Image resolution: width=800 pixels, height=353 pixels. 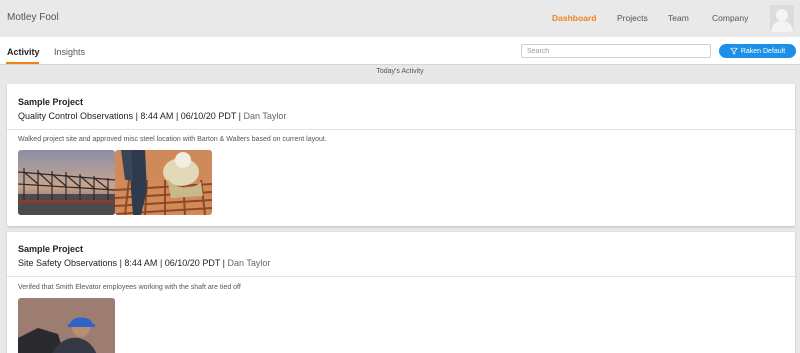 I want to click on observation-type: Quality Control Observations, so click(x=76, y=116).